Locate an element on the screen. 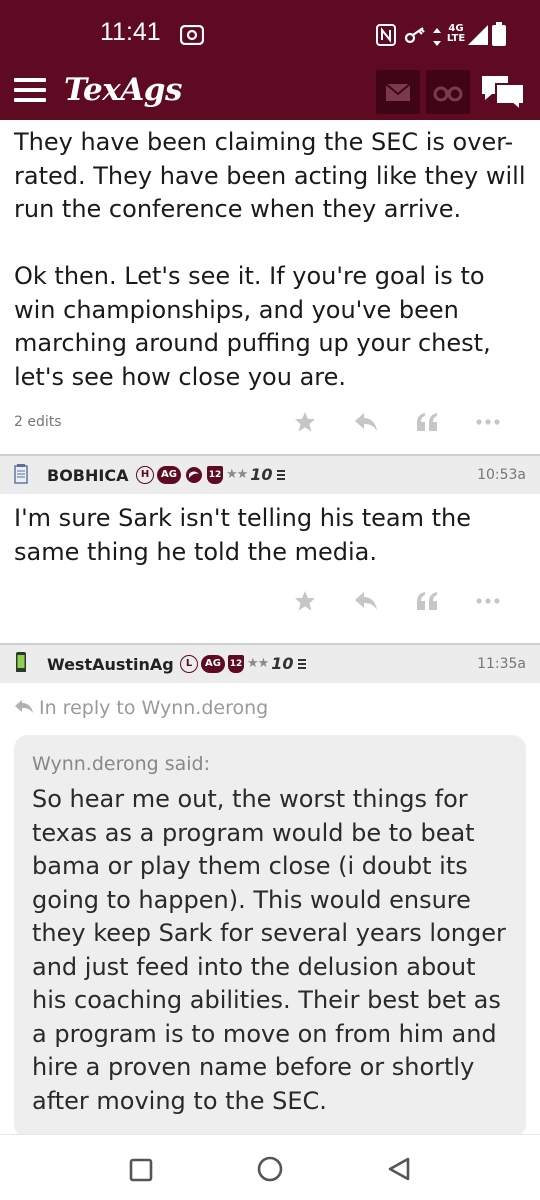  home-circle-icon is located at coordinates (270, 1169).